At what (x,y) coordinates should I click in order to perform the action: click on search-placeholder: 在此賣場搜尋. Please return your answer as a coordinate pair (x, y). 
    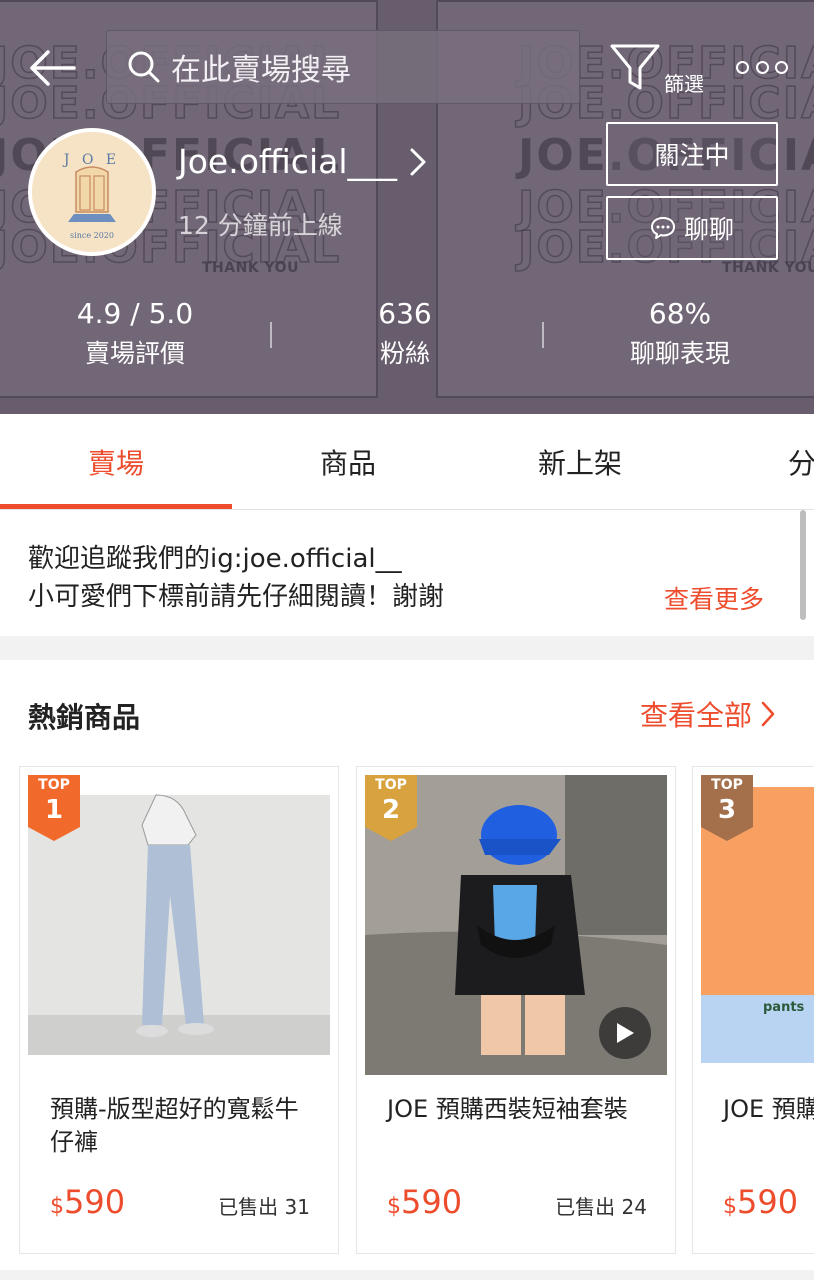
    Looking at the image, I should click on (261, 70).